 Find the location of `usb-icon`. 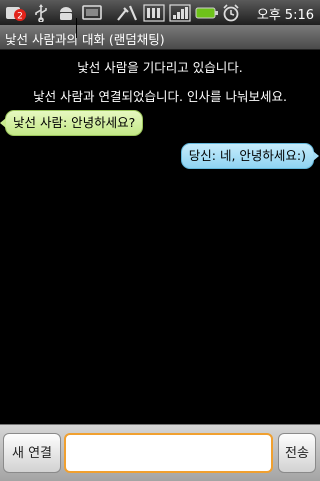

usb-icon is located at coordinates (41, 13).